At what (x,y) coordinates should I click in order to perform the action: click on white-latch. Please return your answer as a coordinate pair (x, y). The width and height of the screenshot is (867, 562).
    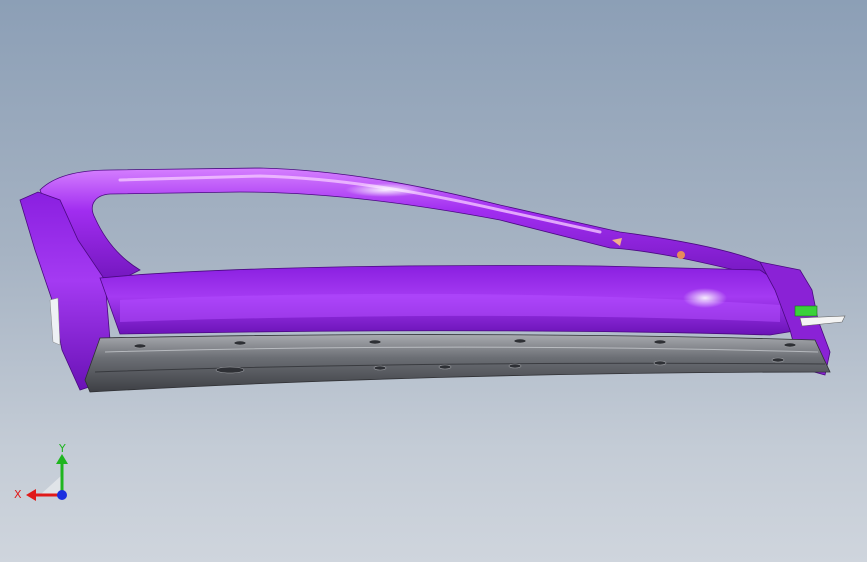
    Looking at the image, I should click on (822, 321).